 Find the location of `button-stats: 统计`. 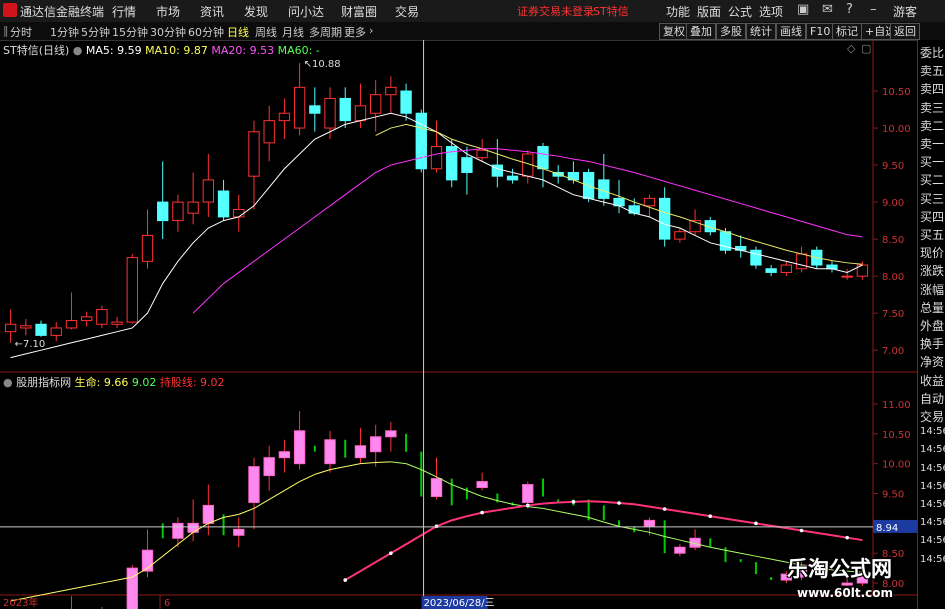

button-stats: 统计 is located at coordinates (761, 31).